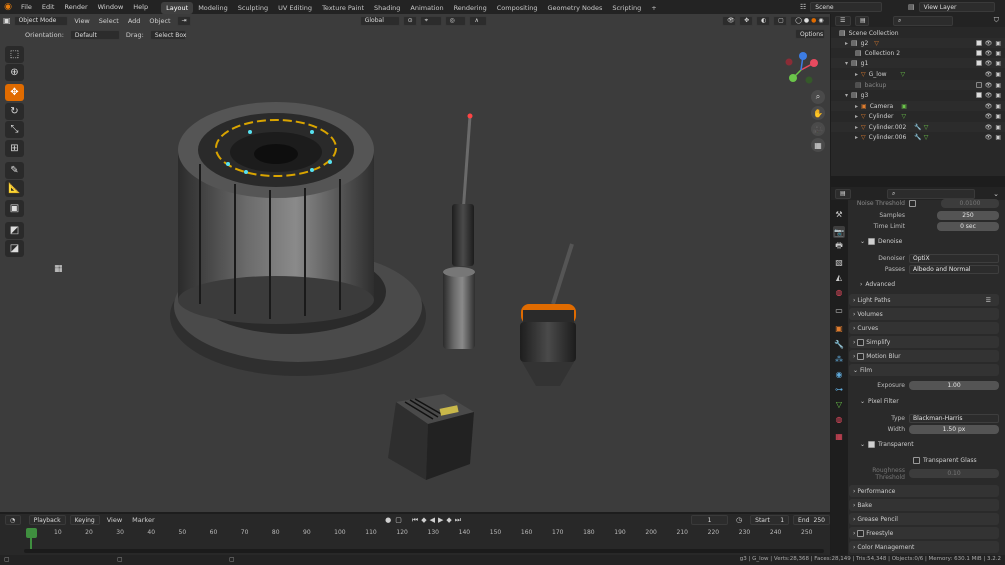 The image size is (1005, 565). What do you see at coordinates (924, 356) in the screenshot?
I see `motion-blur-panel: › Motion Blur` at bounding box center [924, 356].